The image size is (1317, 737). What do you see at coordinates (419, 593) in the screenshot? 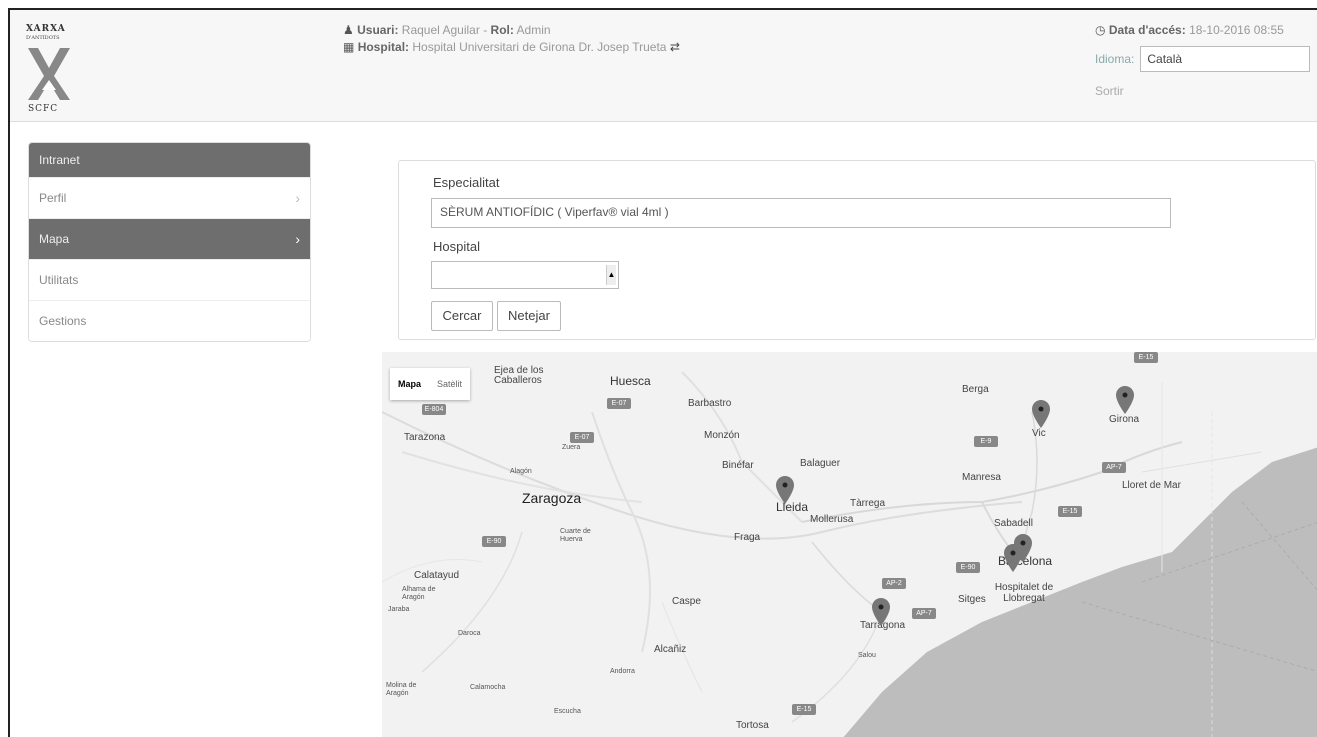
I see `map-label-alhama: Alhama de Aragón` at bounding box center [419, 593].